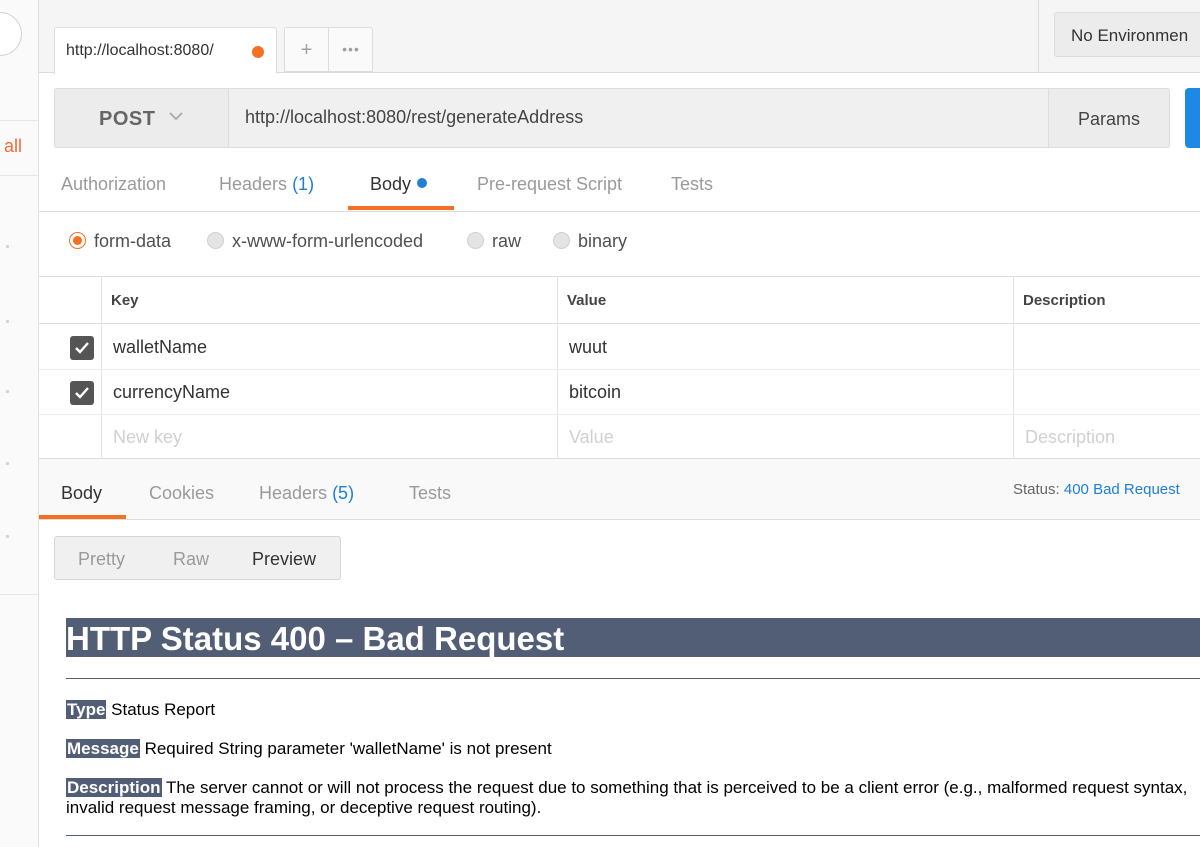 The height and width of the screenshot is (847, 1200). I want to click on method-label: POST, so click(127, 119).